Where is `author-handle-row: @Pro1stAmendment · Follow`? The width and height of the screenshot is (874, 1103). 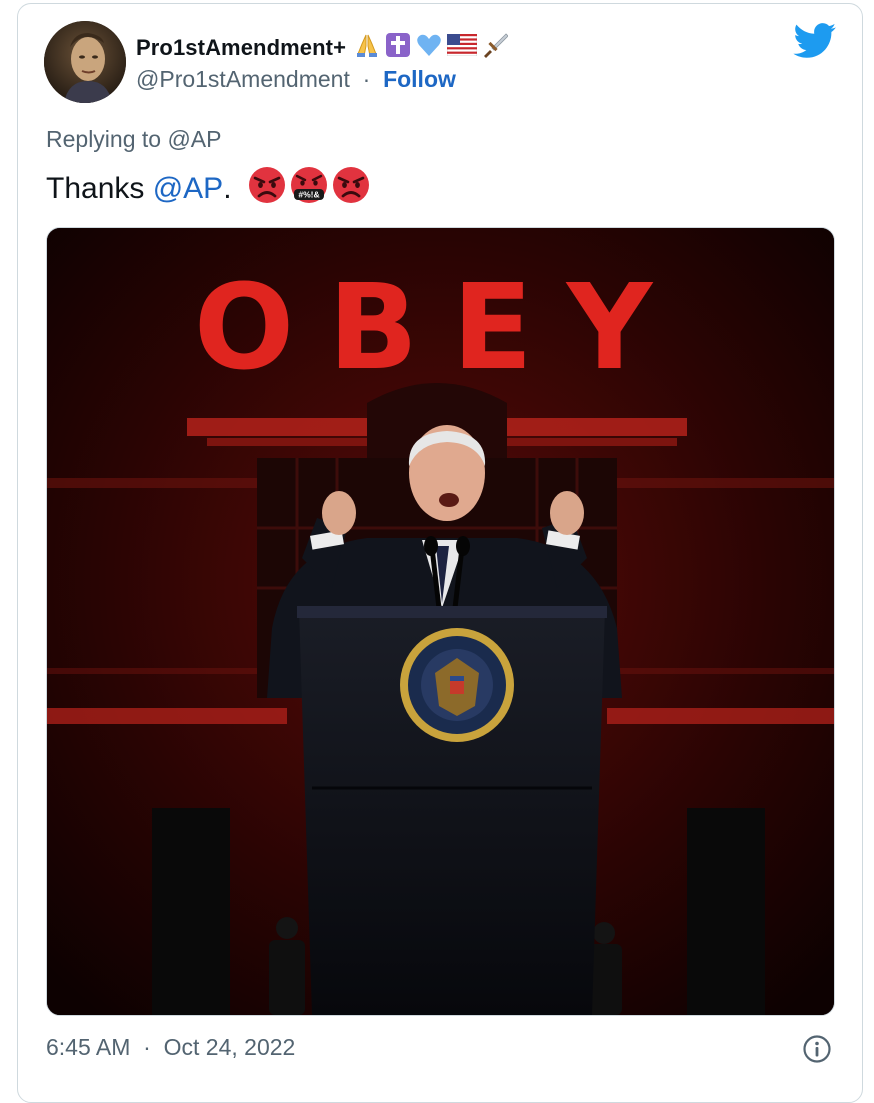 author-handle-row: @Pro1stAmendment · Follow is located at coordinates (296, 79).